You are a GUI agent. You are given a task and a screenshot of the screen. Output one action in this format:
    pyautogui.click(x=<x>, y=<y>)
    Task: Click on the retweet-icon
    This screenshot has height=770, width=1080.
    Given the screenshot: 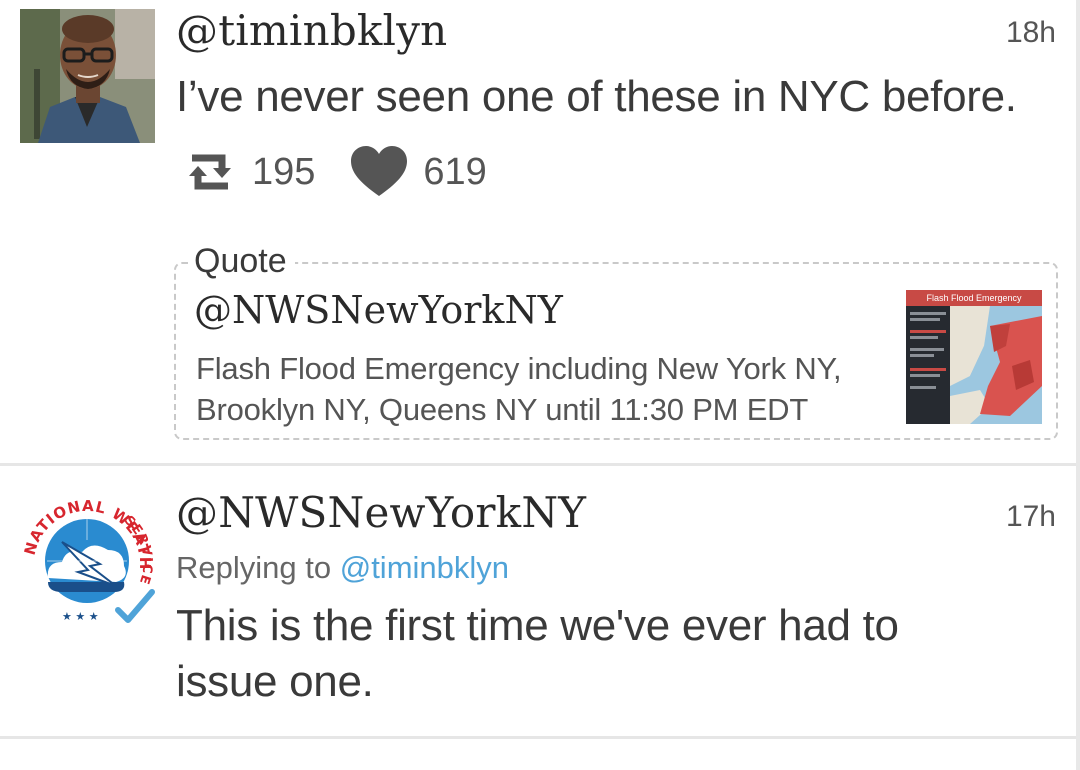 What is the action you would take?
    pyautogui.click(x=210, y=172)
    